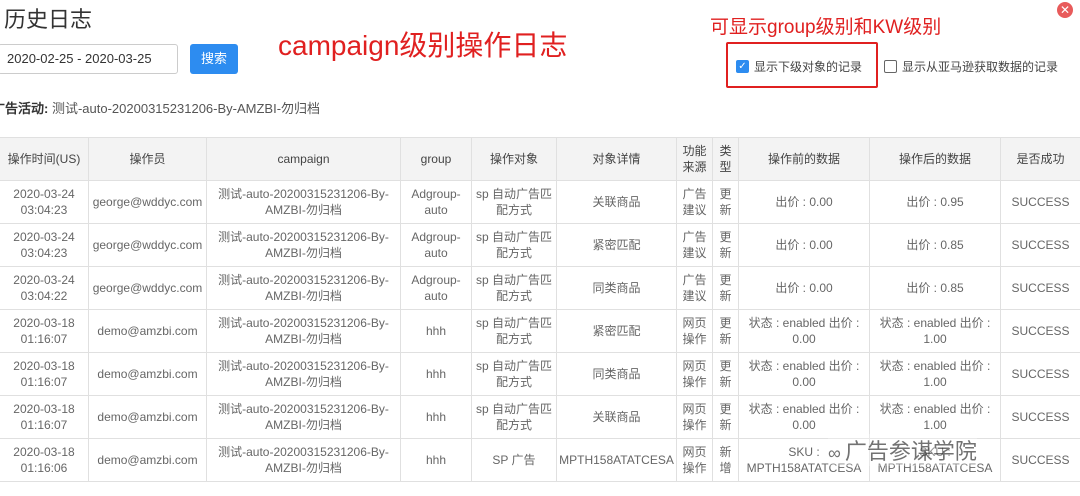 The image size is (1080, 496). I want to click on column-header: 功能来源, so click(694, 159).